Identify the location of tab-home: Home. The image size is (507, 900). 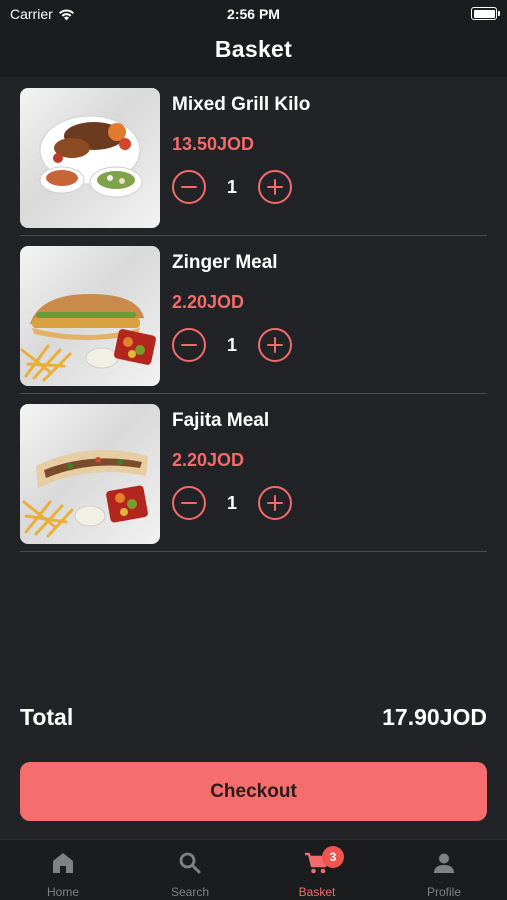
(63, 870).